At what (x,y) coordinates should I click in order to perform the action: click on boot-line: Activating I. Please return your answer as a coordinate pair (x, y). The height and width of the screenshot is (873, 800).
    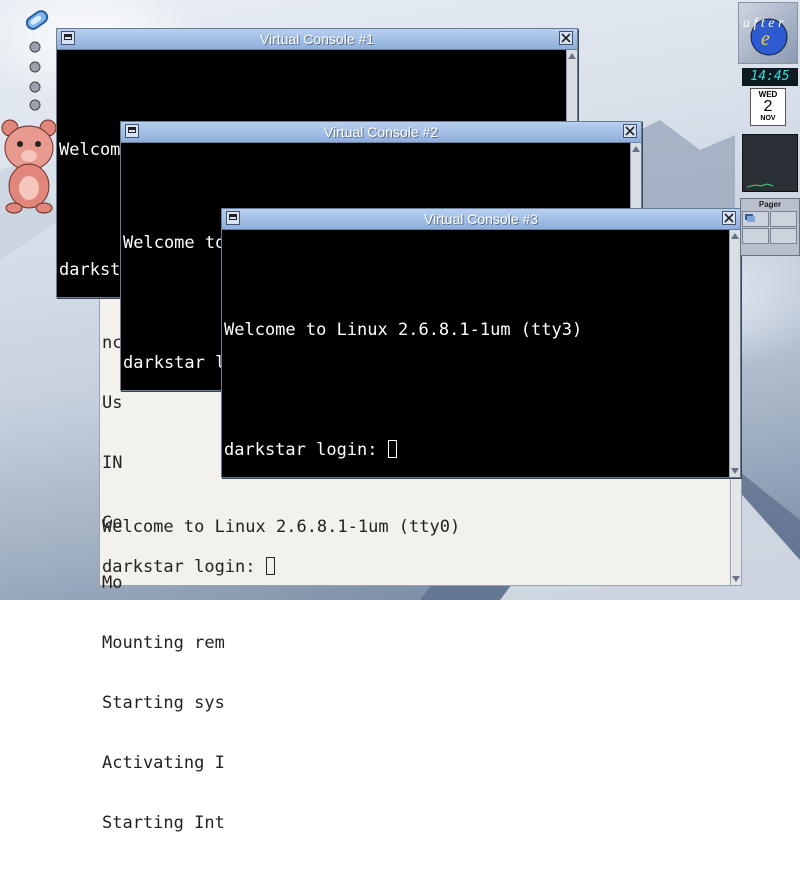
    Looking at the image, I should click on (163, 763).